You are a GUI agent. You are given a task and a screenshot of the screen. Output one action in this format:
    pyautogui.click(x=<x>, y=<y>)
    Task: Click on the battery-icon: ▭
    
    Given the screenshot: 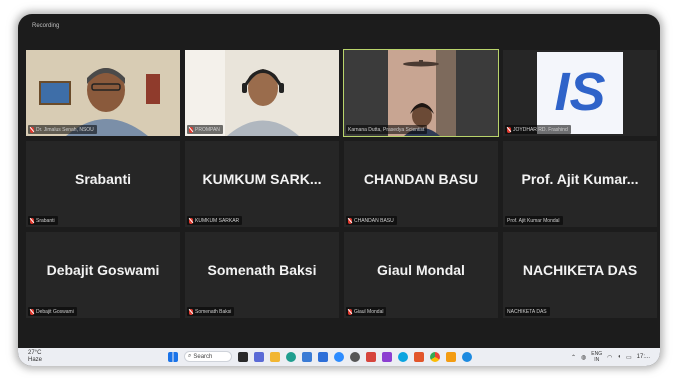 What is the action you would take?
    pyautogui.click(x=629, y=357)
    